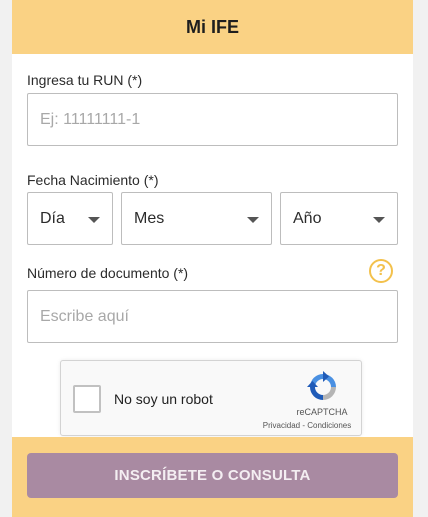 Image resolution: width=428 pixels, height=517 pixels. What do you see at coordinates (322, 412) in the screenshot?
I see `recaptcha-brand: reCAPTCHA` at bounding box center [322, 412].